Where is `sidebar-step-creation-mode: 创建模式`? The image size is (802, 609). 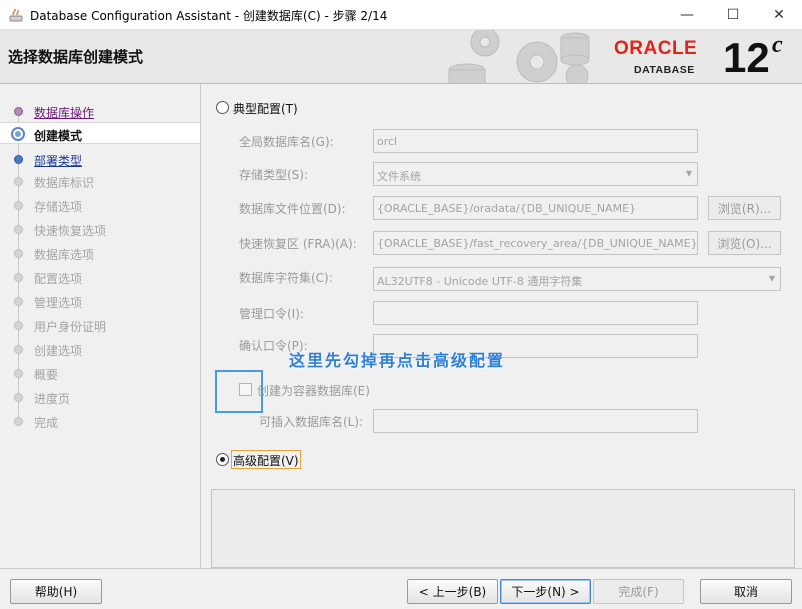 sidebar-step-creation-mode: 创建模式 is located at coordinates (100, 133).